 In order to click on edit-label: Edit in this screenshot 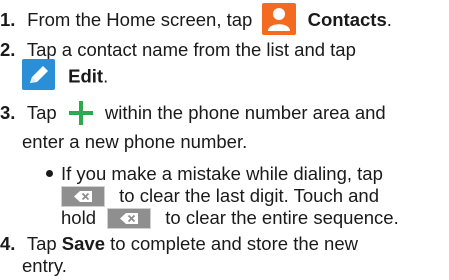, I will do `click(86, 76)`.